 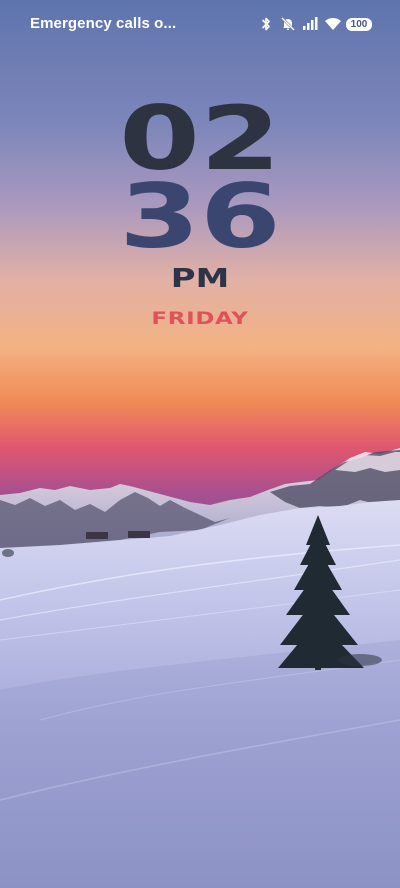 I want to click on status-bar: Emergency calls o... 100, so click(x=200, y=25).